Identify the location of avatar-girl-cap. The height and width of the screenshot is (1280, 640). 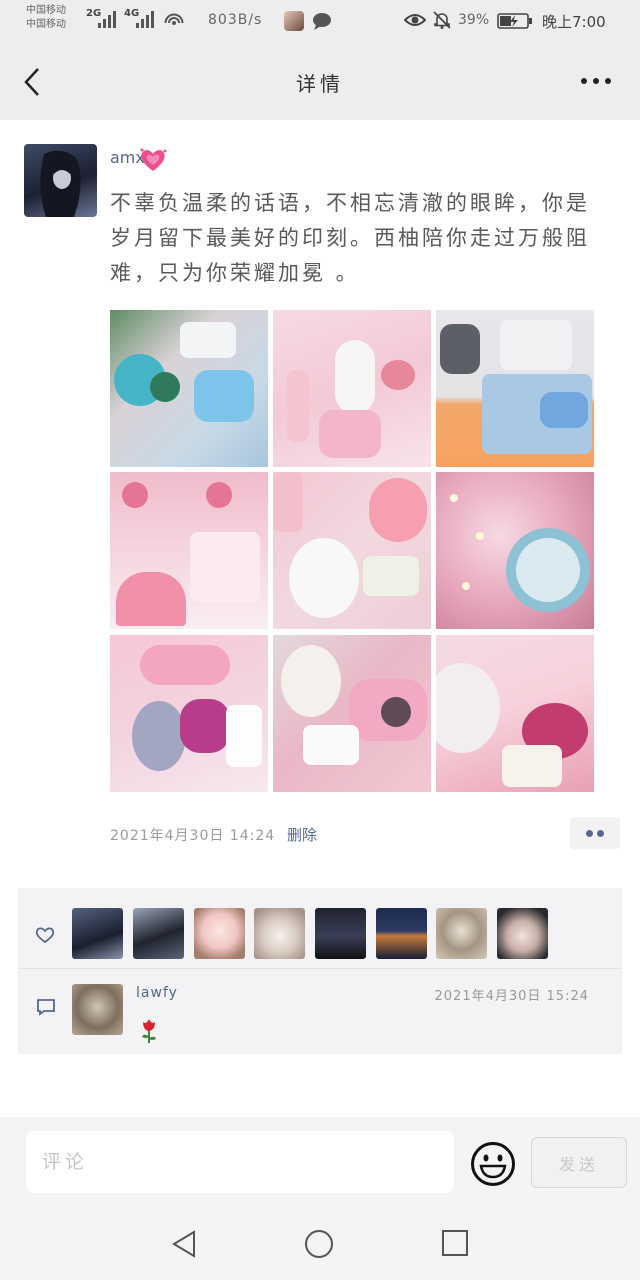
(522, 933).